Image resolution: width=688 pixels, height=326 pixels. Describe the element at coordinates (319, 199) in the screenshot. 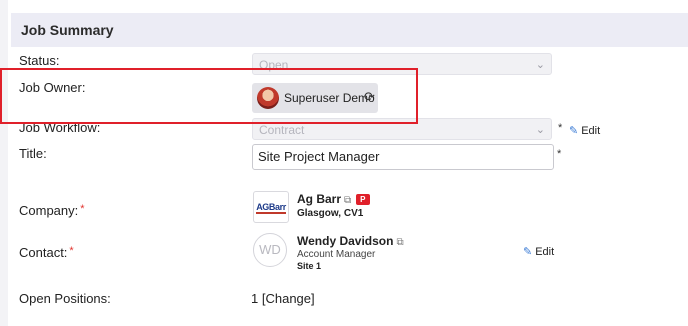

I see `company-name-text: Ag Barr` at that location.